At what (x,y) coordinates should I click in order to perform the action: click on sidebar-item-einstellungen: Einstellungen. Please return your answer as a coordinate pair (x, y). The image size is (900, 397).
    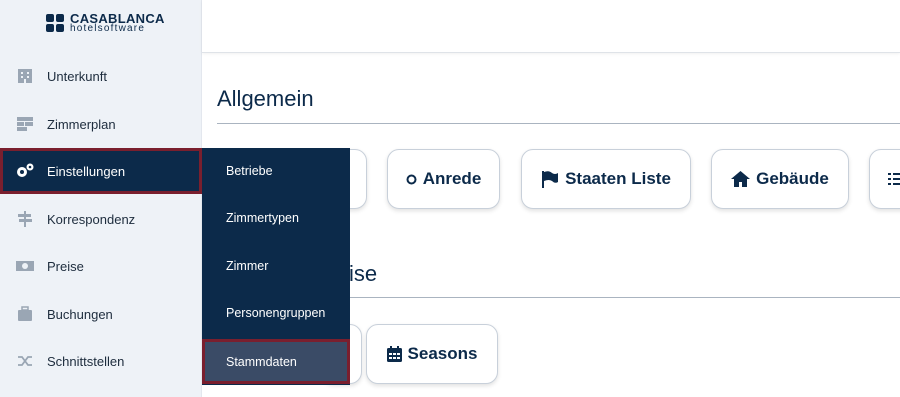
    Looking at the image, I should click on (101, 171).